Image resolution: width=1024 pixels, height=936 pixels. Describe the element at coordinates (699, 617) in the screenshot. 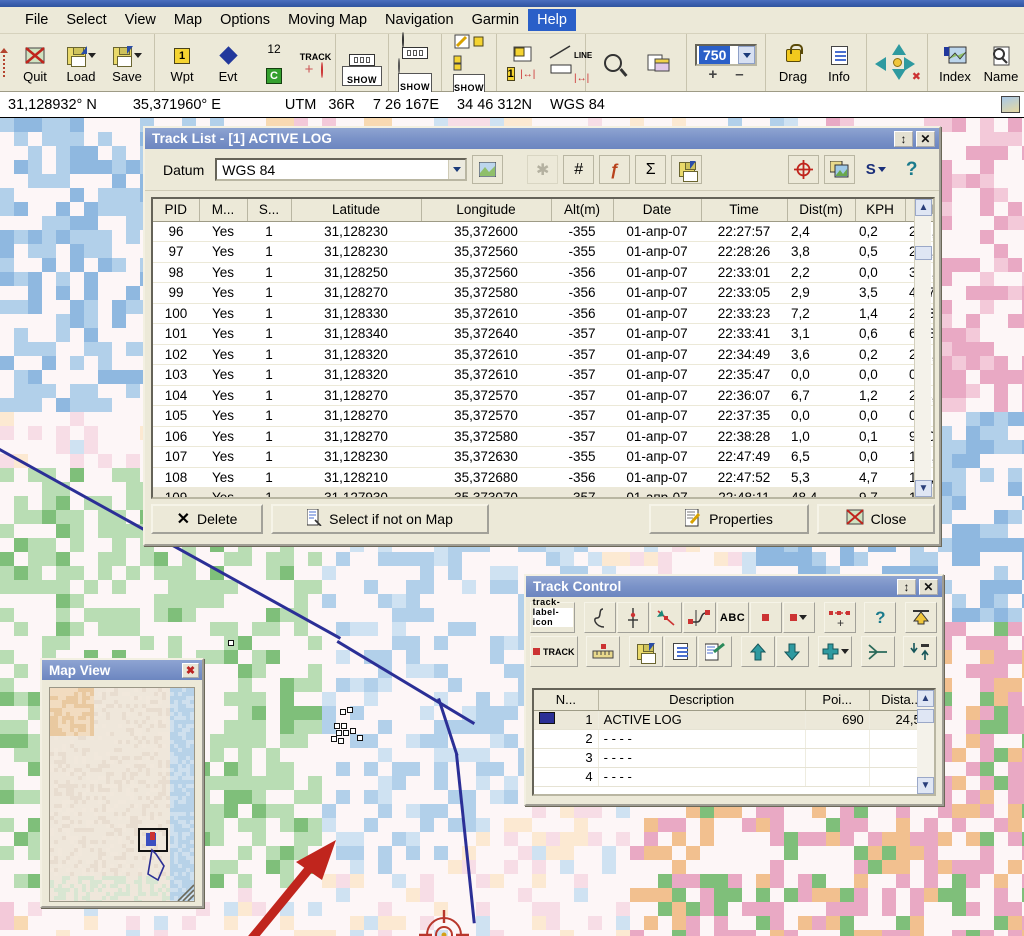

I see `join-track-icon` at that location.